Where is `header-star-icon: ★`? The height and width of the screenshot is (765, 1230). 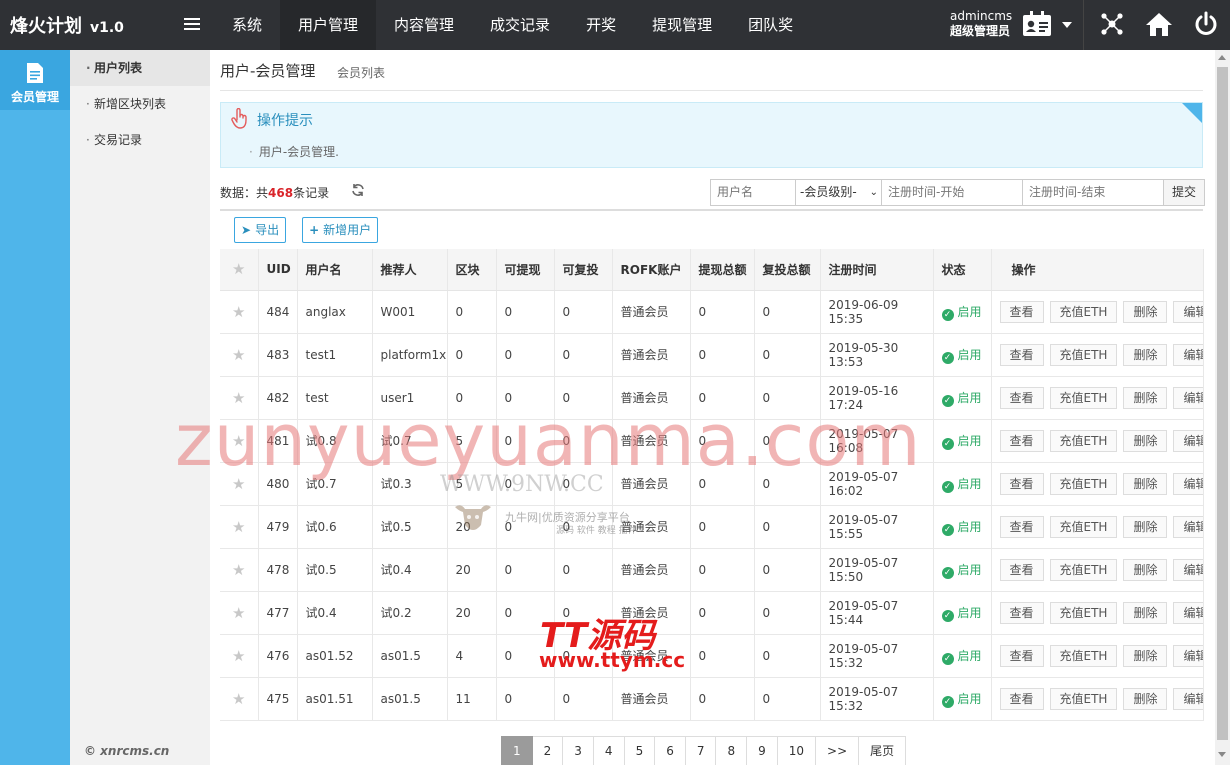
header-star-icon: ★ is located at coordinates (239, 270).